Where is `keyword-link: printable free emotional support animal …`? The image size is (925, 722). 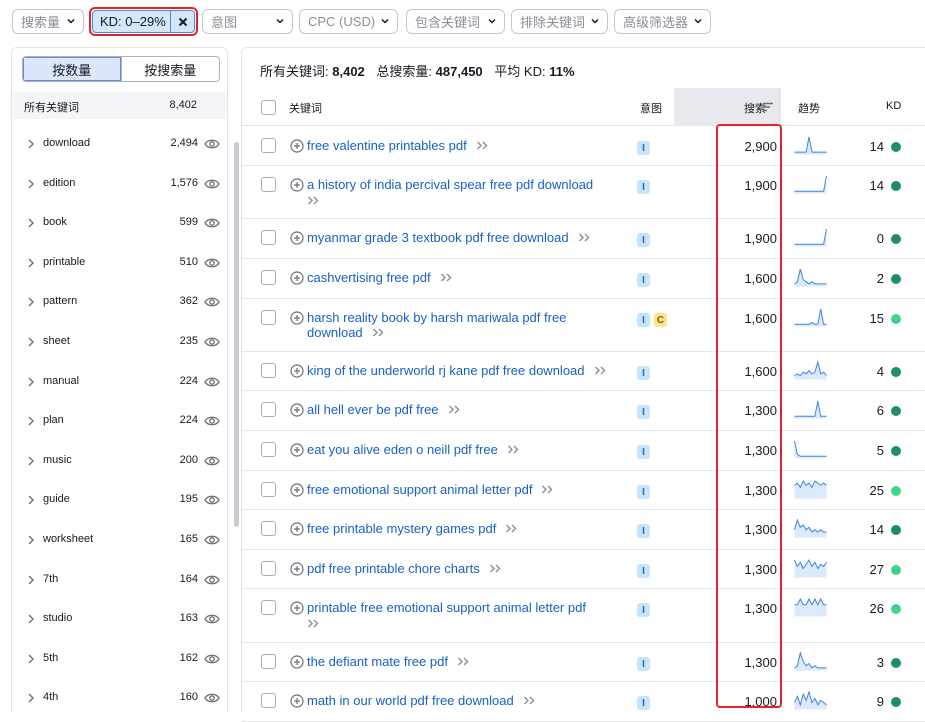
keyword-link: printable free emotional support animal … is located at coordinates (446, 607).